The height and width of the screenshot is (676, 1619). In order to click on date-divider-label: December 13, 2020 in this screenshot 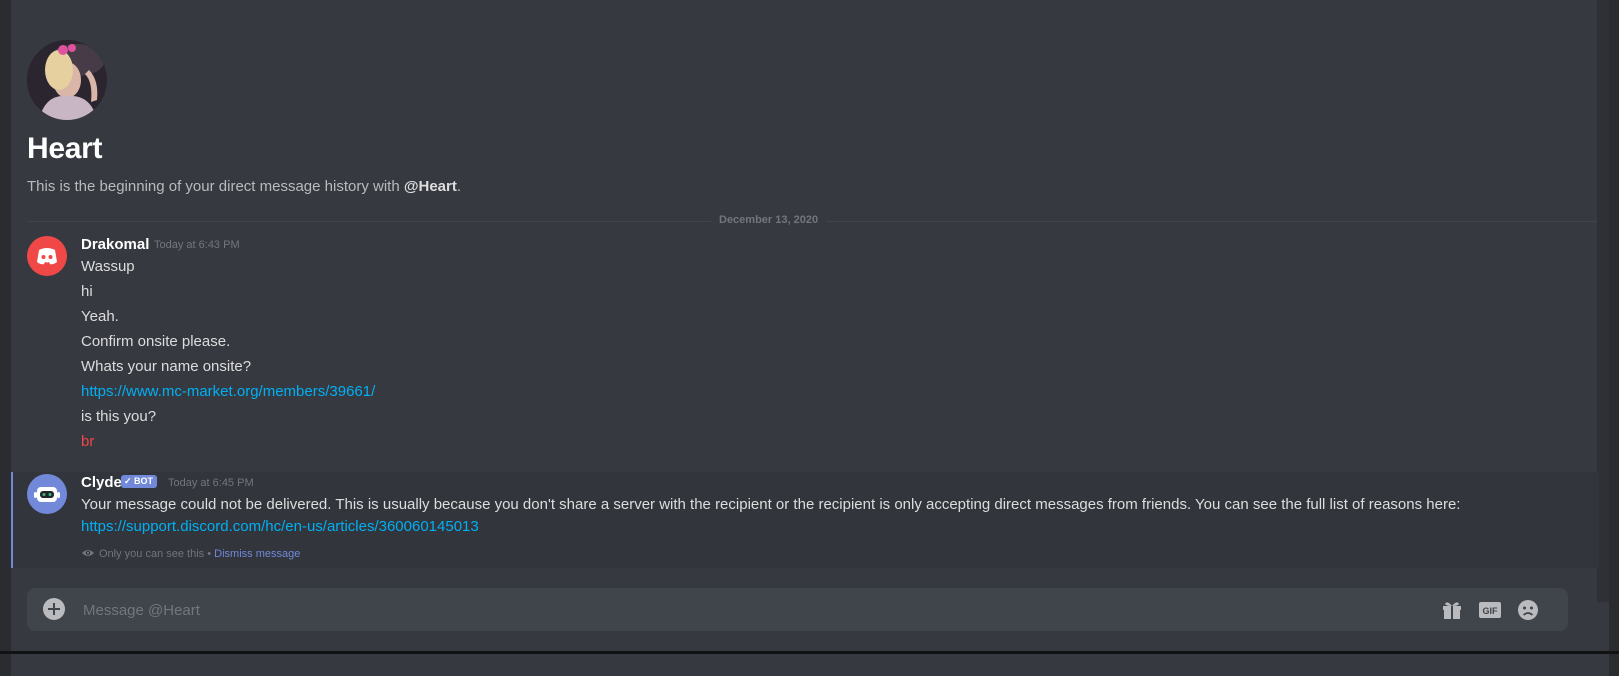, I will do `click(769, 220)`.